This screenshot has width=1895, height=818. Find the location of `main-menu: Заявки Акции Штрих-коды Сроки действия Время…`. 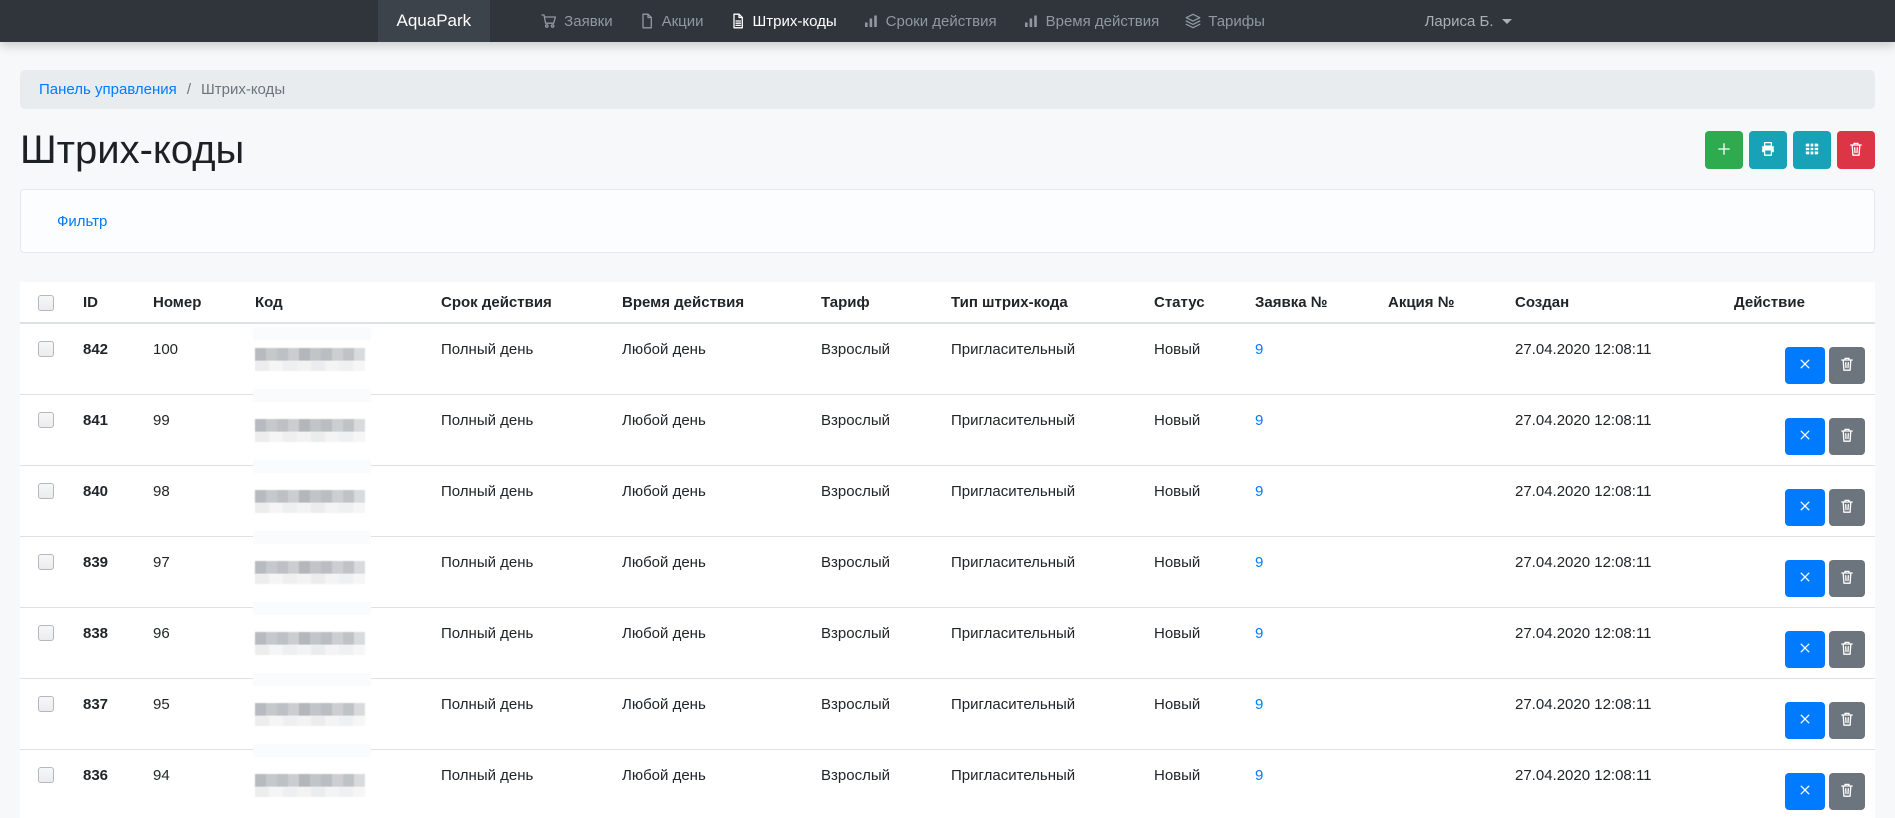

main-menu: Заявки Акции Штрих-коды Сроки действия Время… is located at coordinates (903, 21).